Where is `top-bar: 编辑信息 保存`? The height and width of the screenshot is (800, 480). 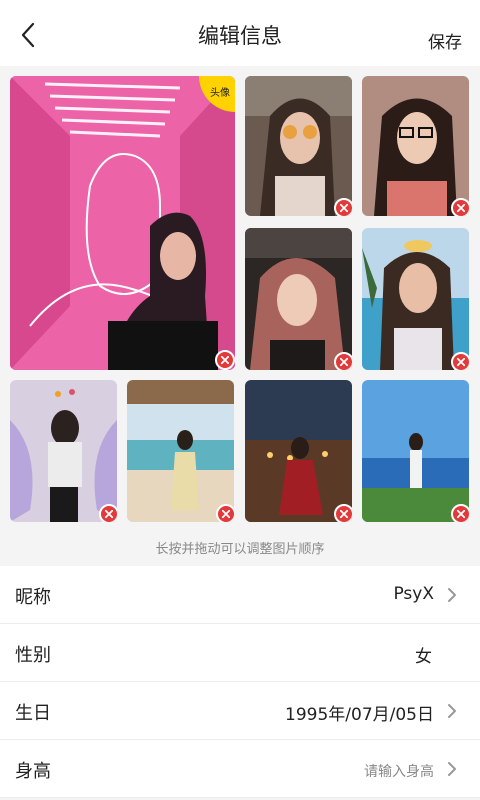
top-bar: 编辑信息 保存 is located at coordinates (240, 33).